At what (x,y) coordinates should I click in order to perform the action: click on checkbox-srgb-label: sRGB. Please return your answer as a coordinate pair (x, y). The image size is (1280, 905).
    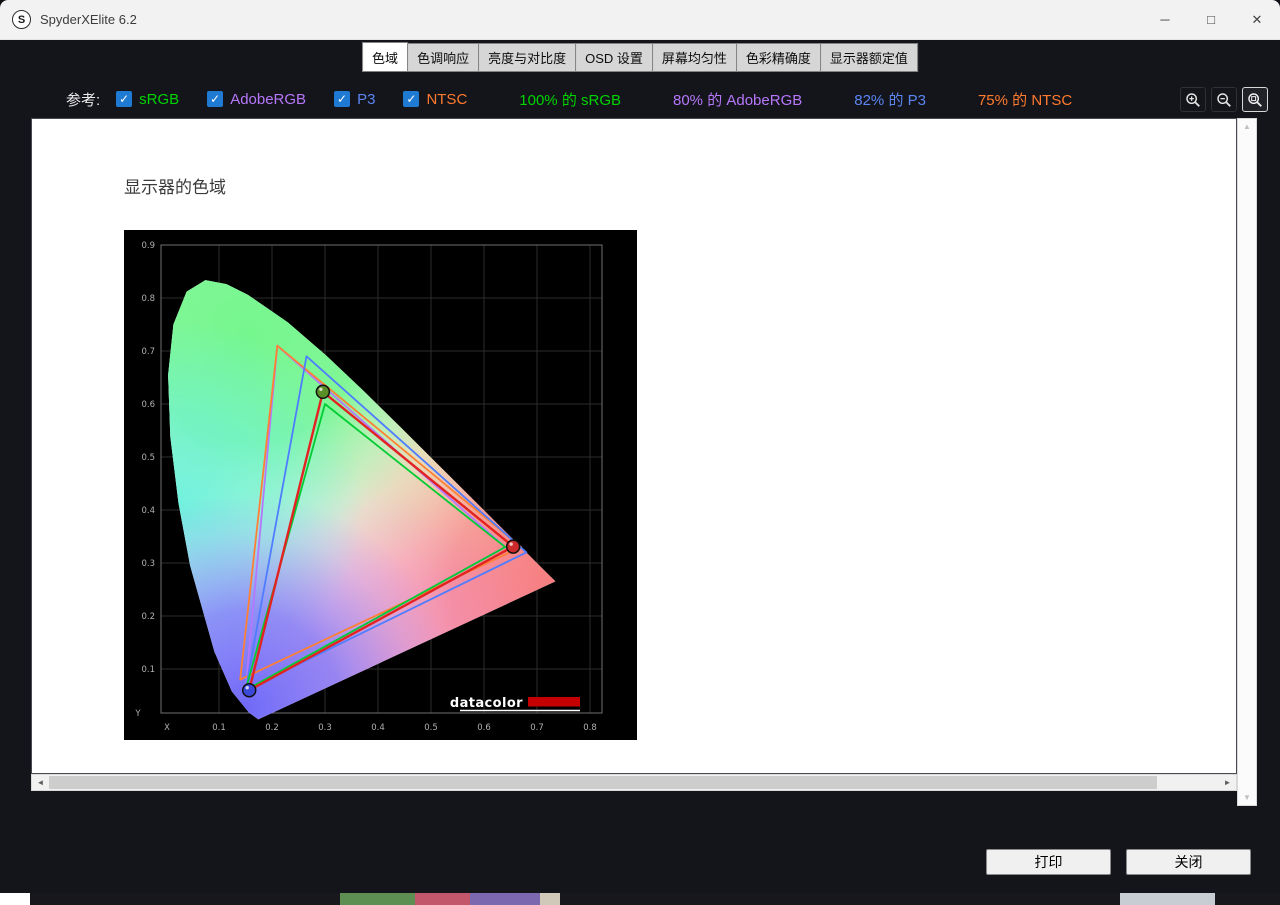
    Looking at the image, I should click on (159, 99).